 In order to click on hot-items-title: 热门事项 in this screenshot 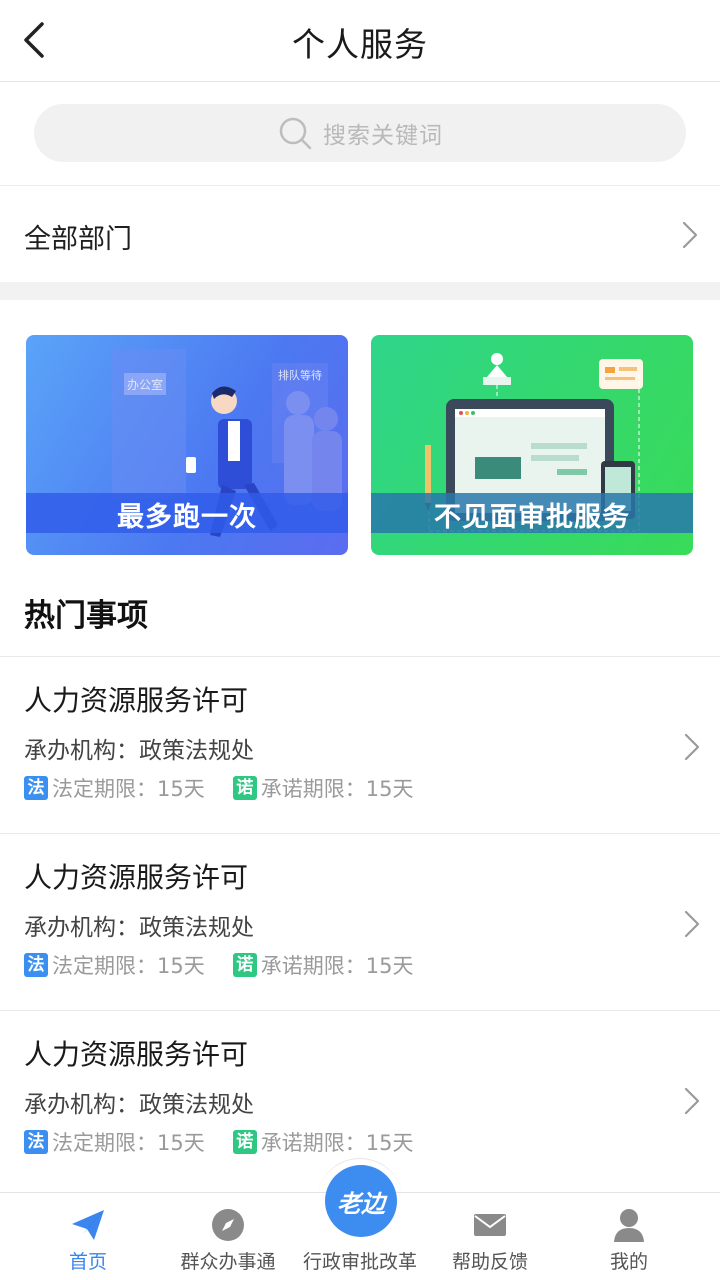, I will do `click(86, 616)`.